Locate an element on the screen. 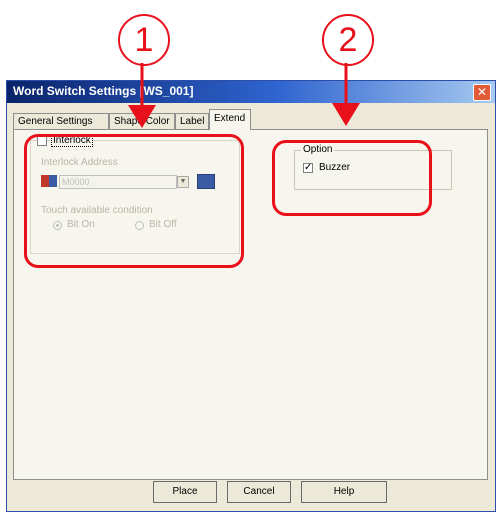 The width and height of the screenshot is (500, 517). help-button: Help is located at coordinates (344, 492).